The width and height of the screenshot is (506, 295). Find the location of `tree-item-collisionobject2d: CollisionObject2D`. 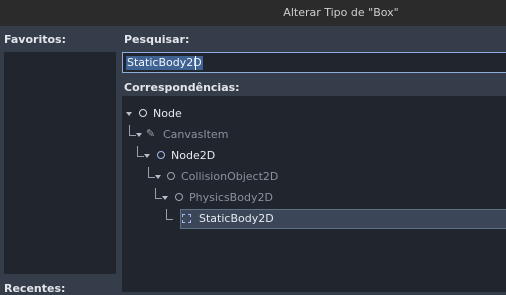

tree-item-collisionobject2d: CollisionObject2D is located at coordinates (314, 177).